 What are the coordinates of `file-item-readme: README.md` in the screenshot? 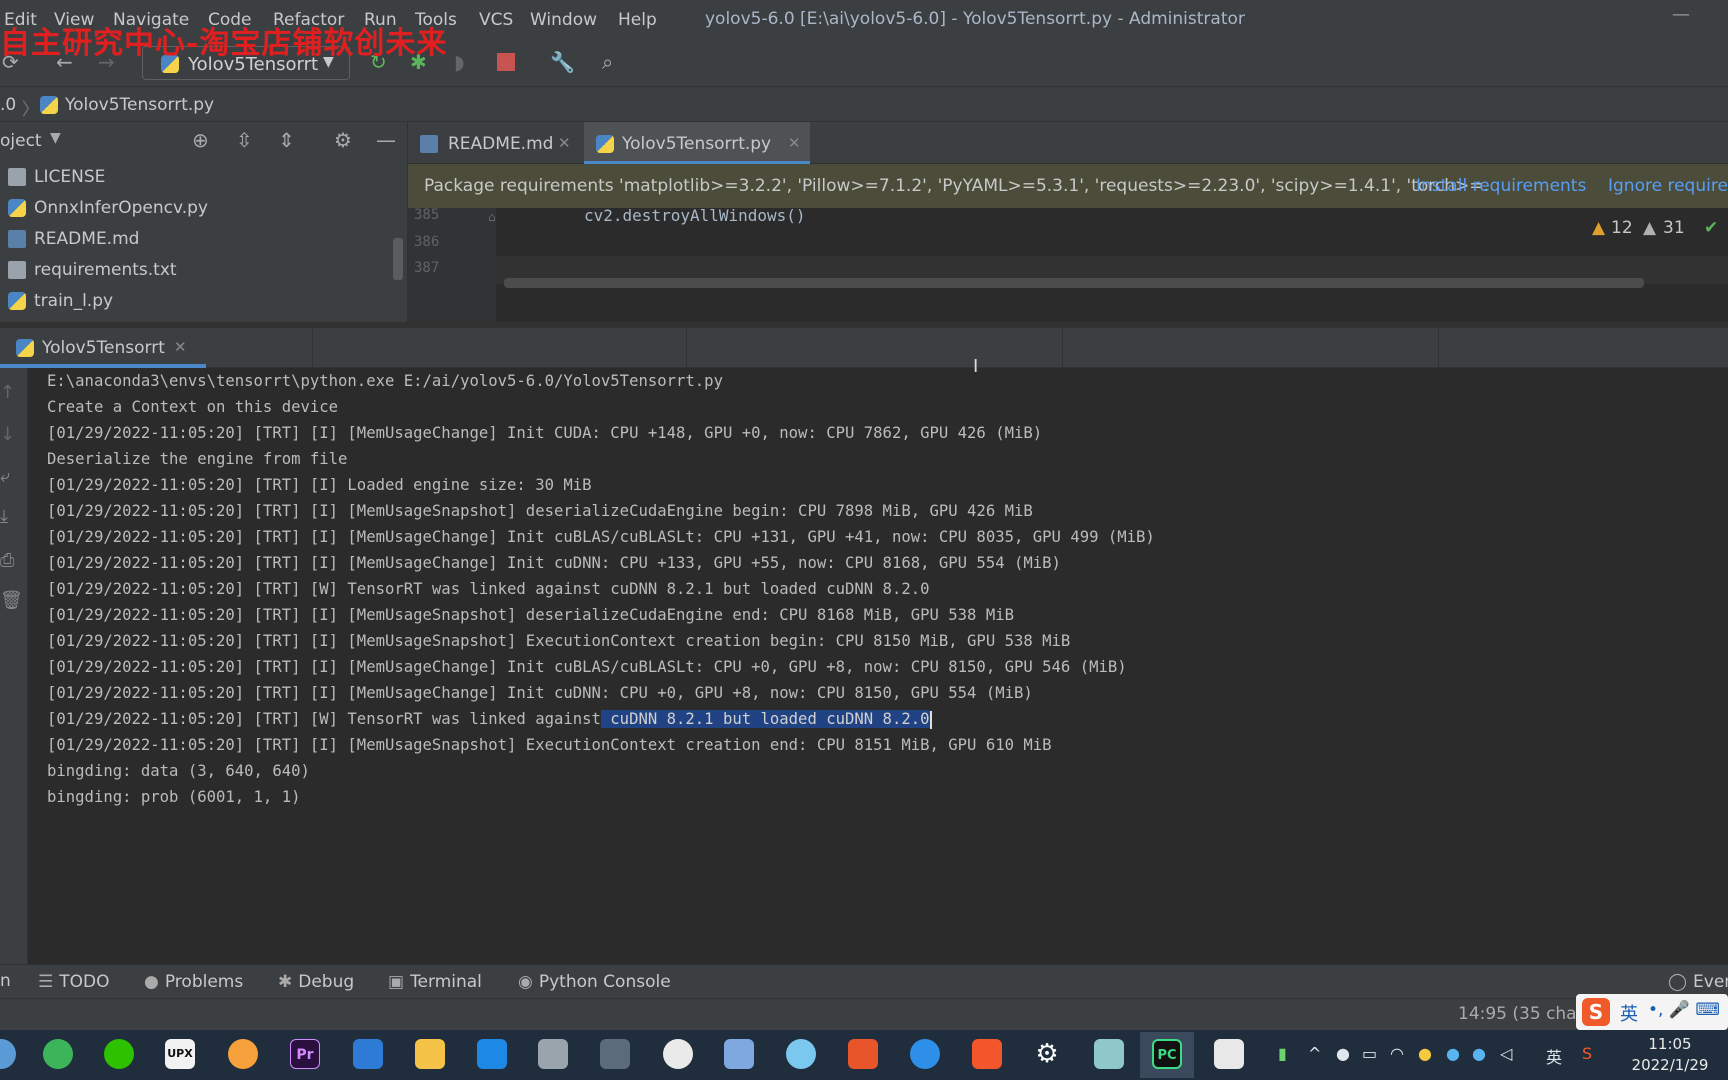 It's located at (195, 239).